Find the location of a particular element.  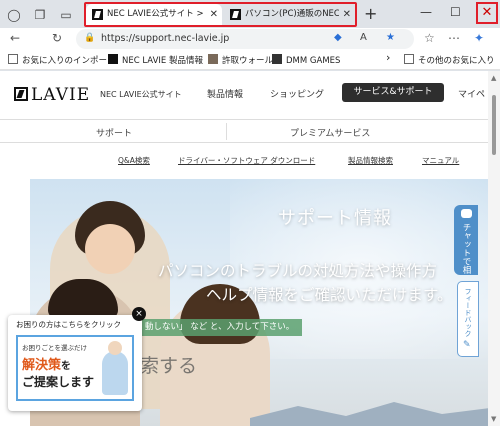

subnav-premium: プレミアムサービス is located at coordinates (330, 132).